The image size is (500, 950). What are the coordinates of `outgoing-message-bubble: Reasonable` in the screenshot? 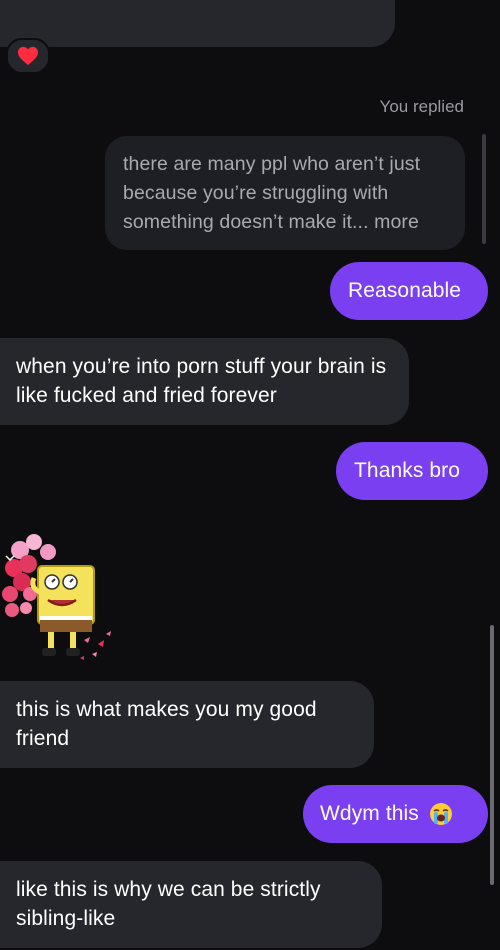 It's located at (409, 291).